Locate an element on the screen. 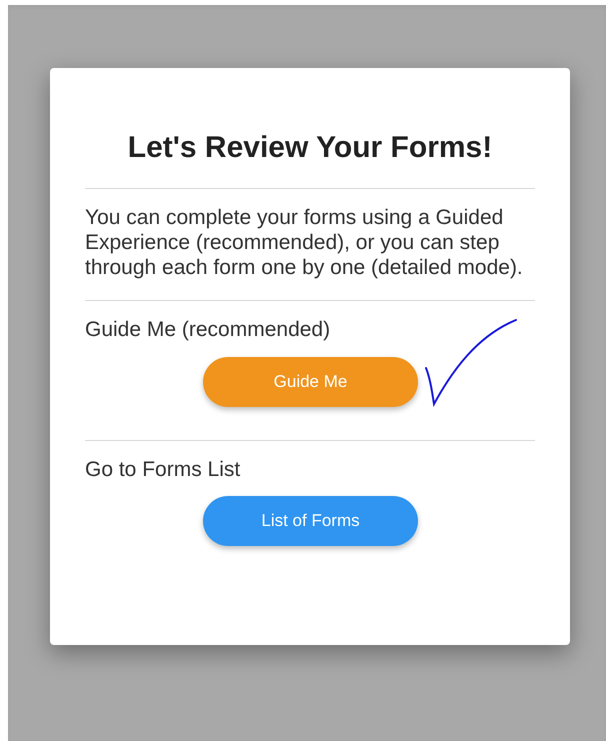 Image resolution: width=606 pixels, height=741 pixels. option-label: Guide Me (recommended) is located at coordinates (207, 330).